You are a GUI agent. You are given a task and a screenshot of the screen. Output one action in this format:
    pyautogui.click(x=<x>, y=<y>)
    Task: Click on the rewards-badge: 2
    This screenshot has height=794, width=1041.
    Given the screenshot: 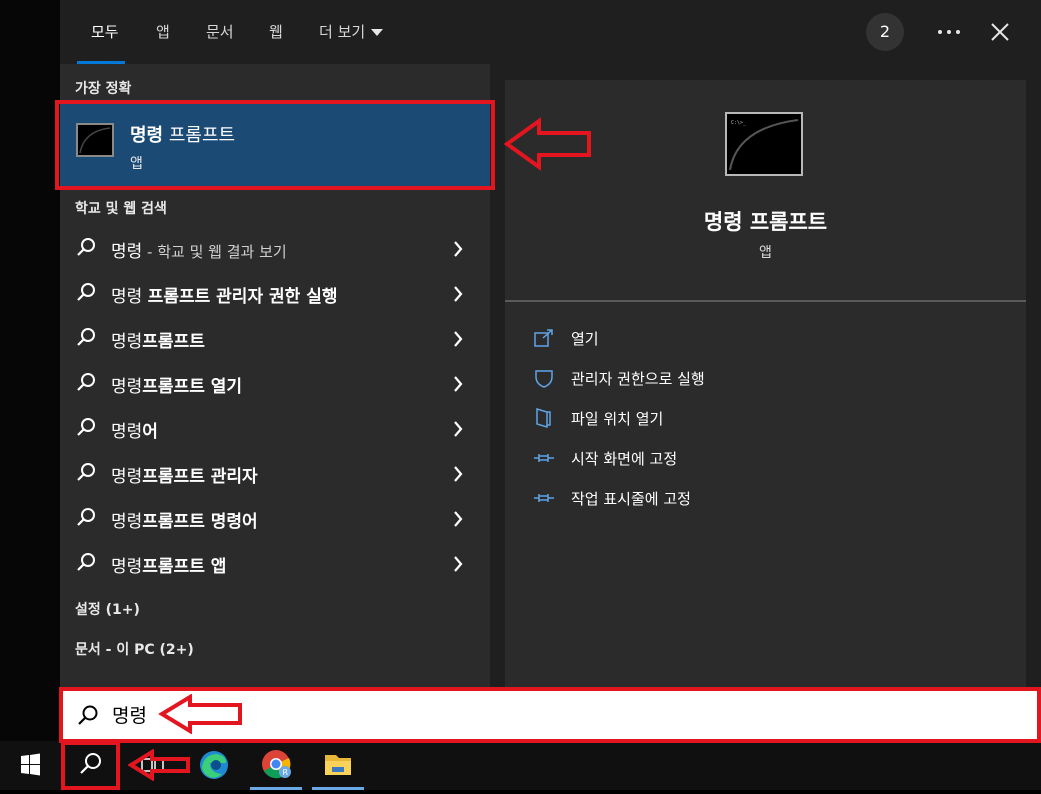 What is the action you would take?
    pyautogui.click(x=885, y=32)
    